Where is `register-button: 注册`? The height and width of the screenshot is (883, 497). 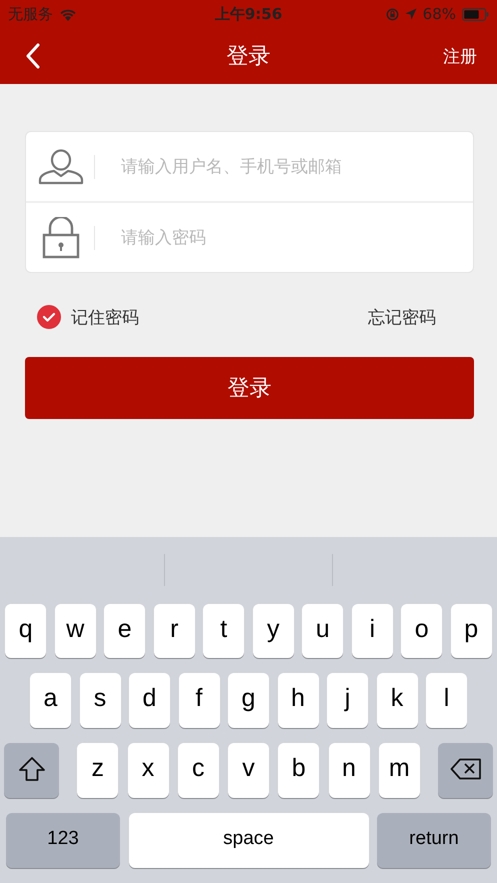
register-button: 注册 is located at coordinates (460, 56).